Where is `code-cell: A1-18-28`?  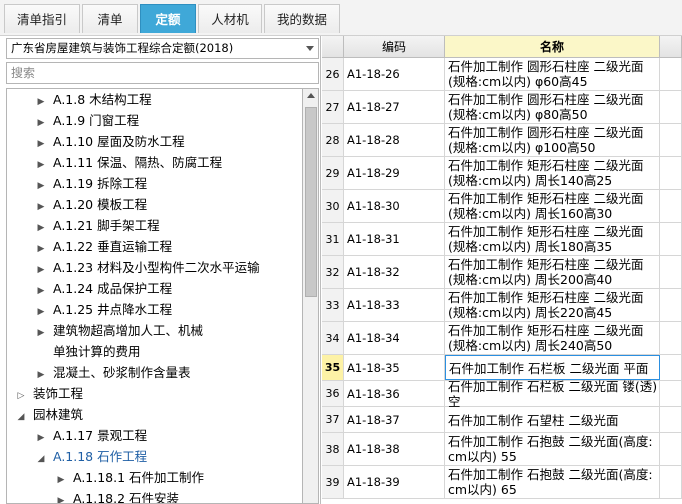
code-cell: A1-18-28 is located at coordinates (394, 140).